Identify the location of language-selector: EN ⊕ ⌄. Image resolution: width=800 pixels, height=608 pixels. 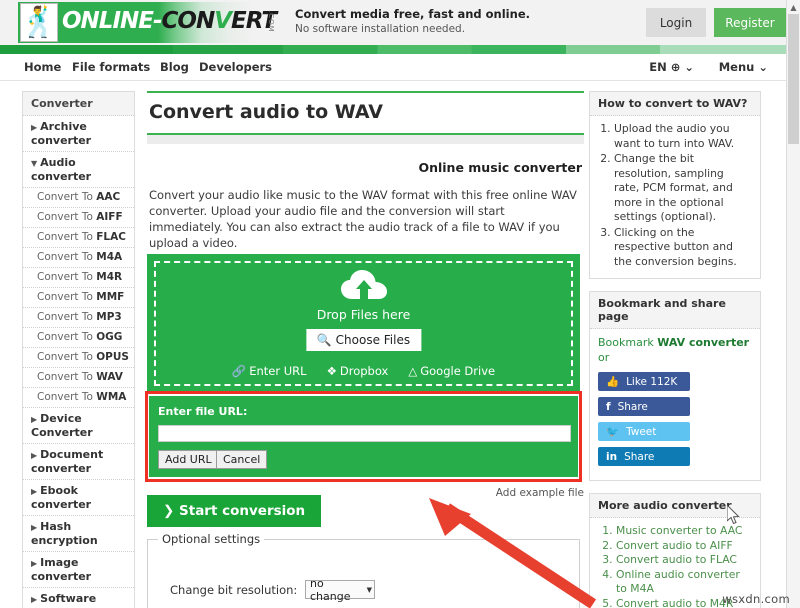
(671, 67).